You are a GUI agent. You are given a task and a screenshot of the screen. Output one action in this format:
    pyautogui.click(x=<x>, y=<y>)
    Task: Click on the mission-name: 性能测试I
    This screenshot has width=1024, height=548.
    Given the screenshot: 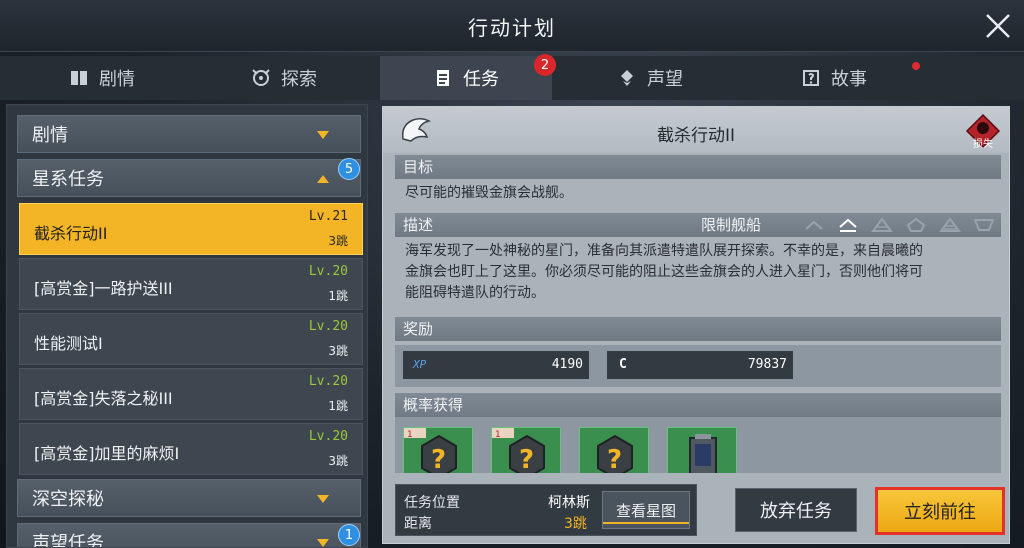 What is the action you would take?
    pyautogui.click(x=68, y=343)
    